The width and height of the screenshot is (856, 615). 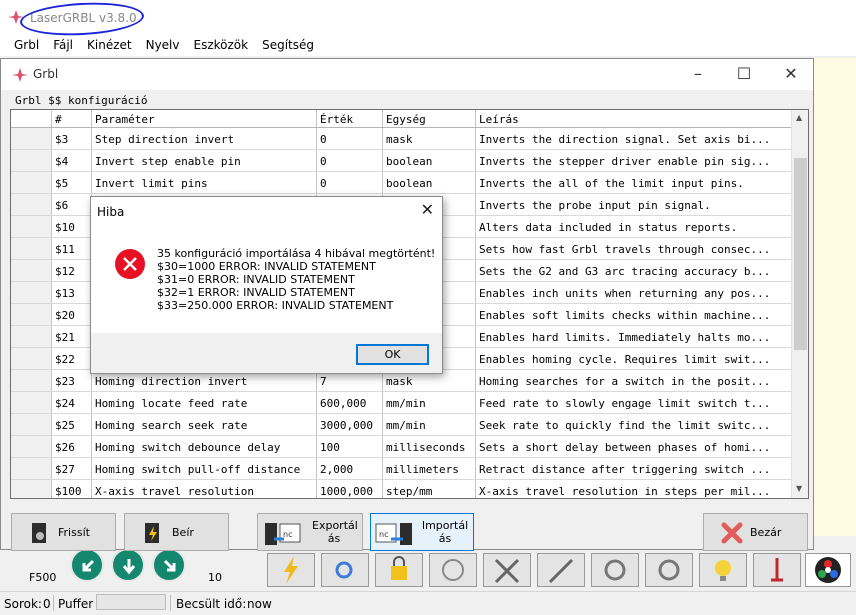 What do you see at coordinates (429, 402) in the screenshot?
I see `cell-unit: mm/min` at bounding box center [429, 402].